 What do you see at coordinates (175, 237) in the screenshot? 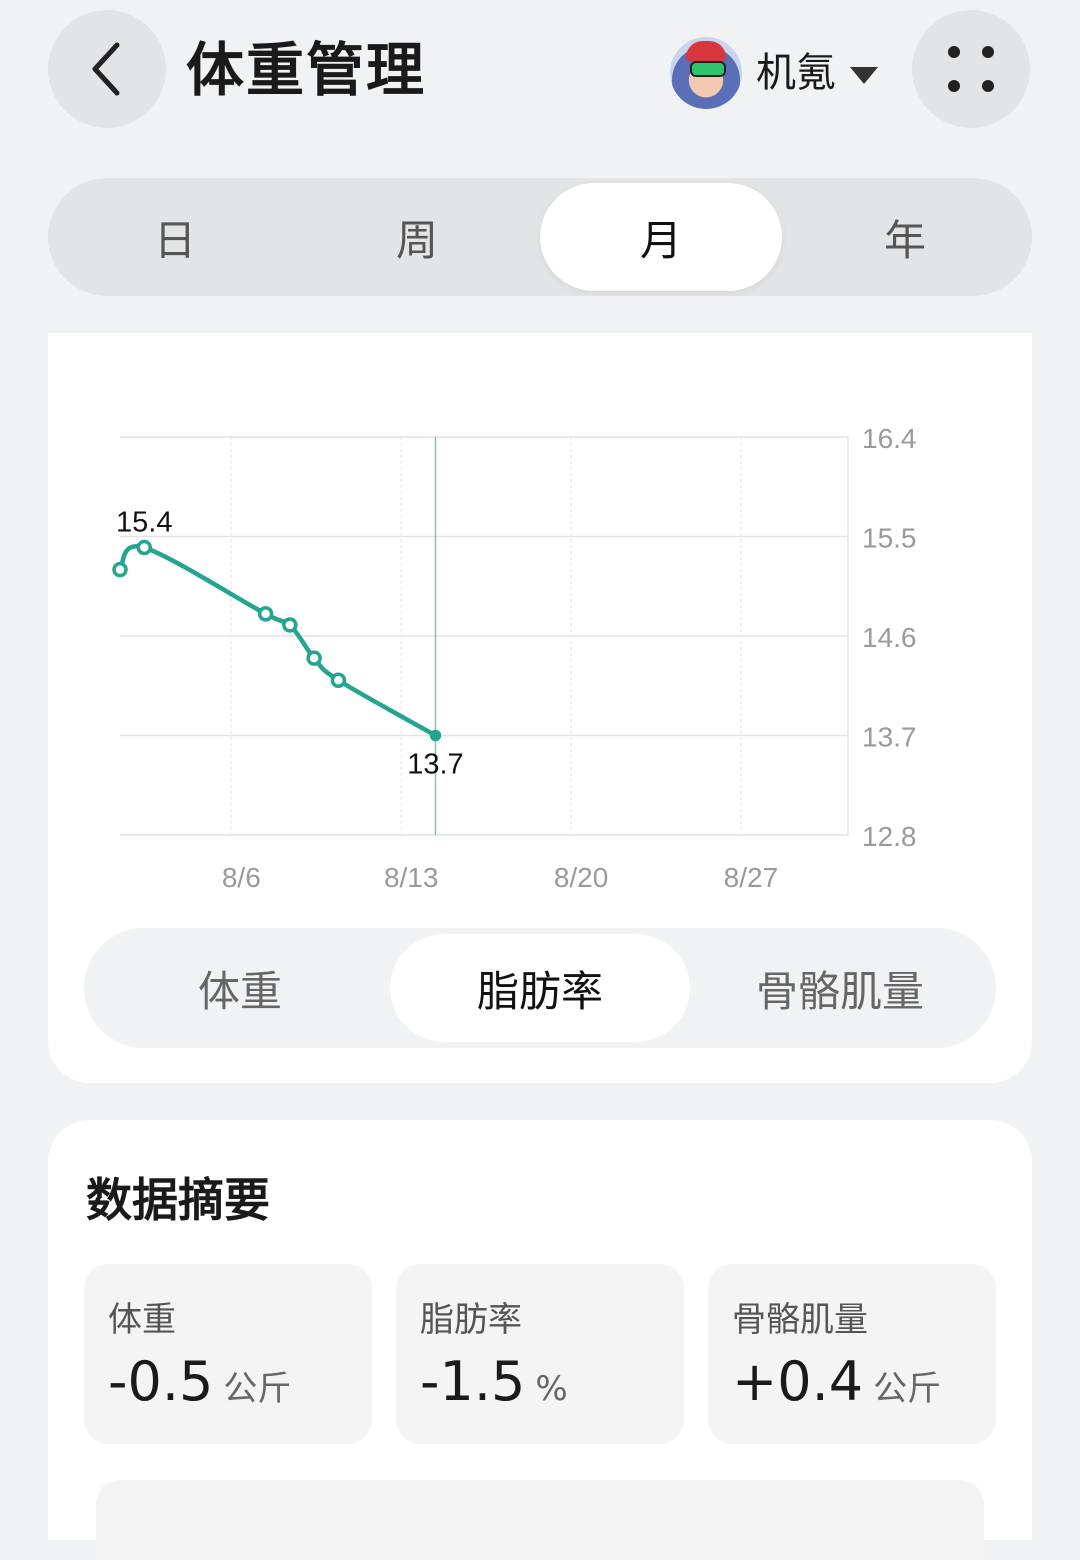
I see `tab-day: 日` at bounding box center [175, 237].